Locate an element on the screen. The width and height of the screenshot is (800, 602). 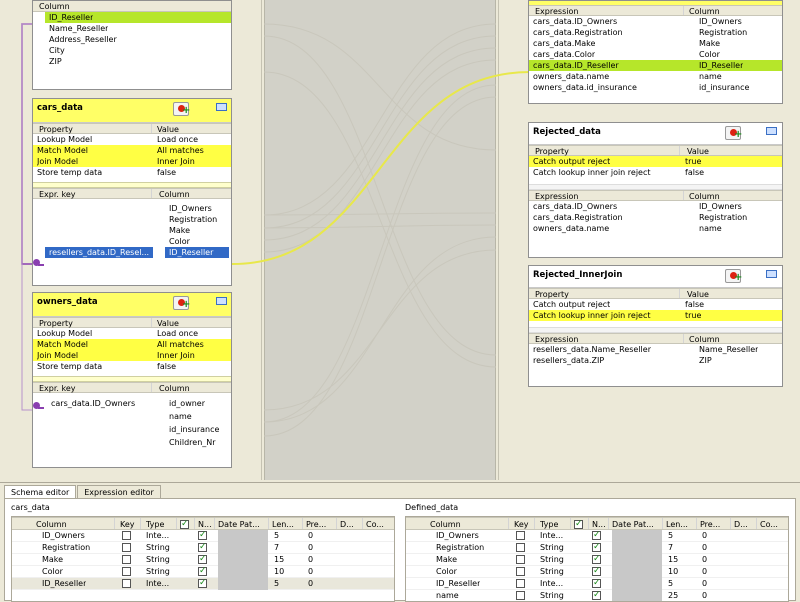
output-row: owners_data.id_insurance id_insurance is located at coordinates (655, 87).